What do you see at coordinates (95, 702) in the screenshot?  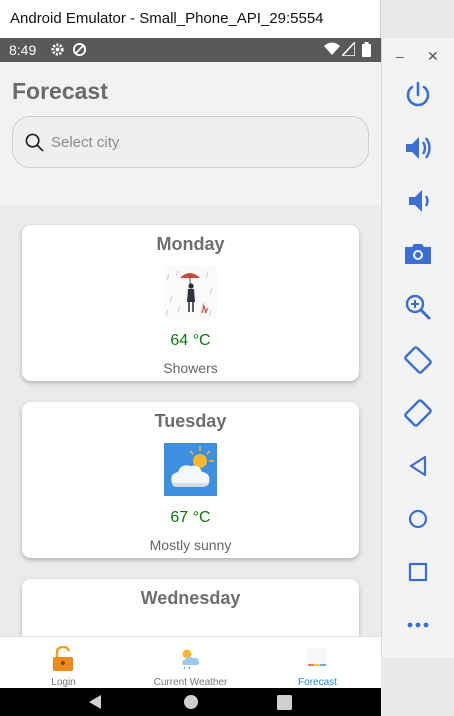 I see `android-back-icon` at bounding box center [95, 702].